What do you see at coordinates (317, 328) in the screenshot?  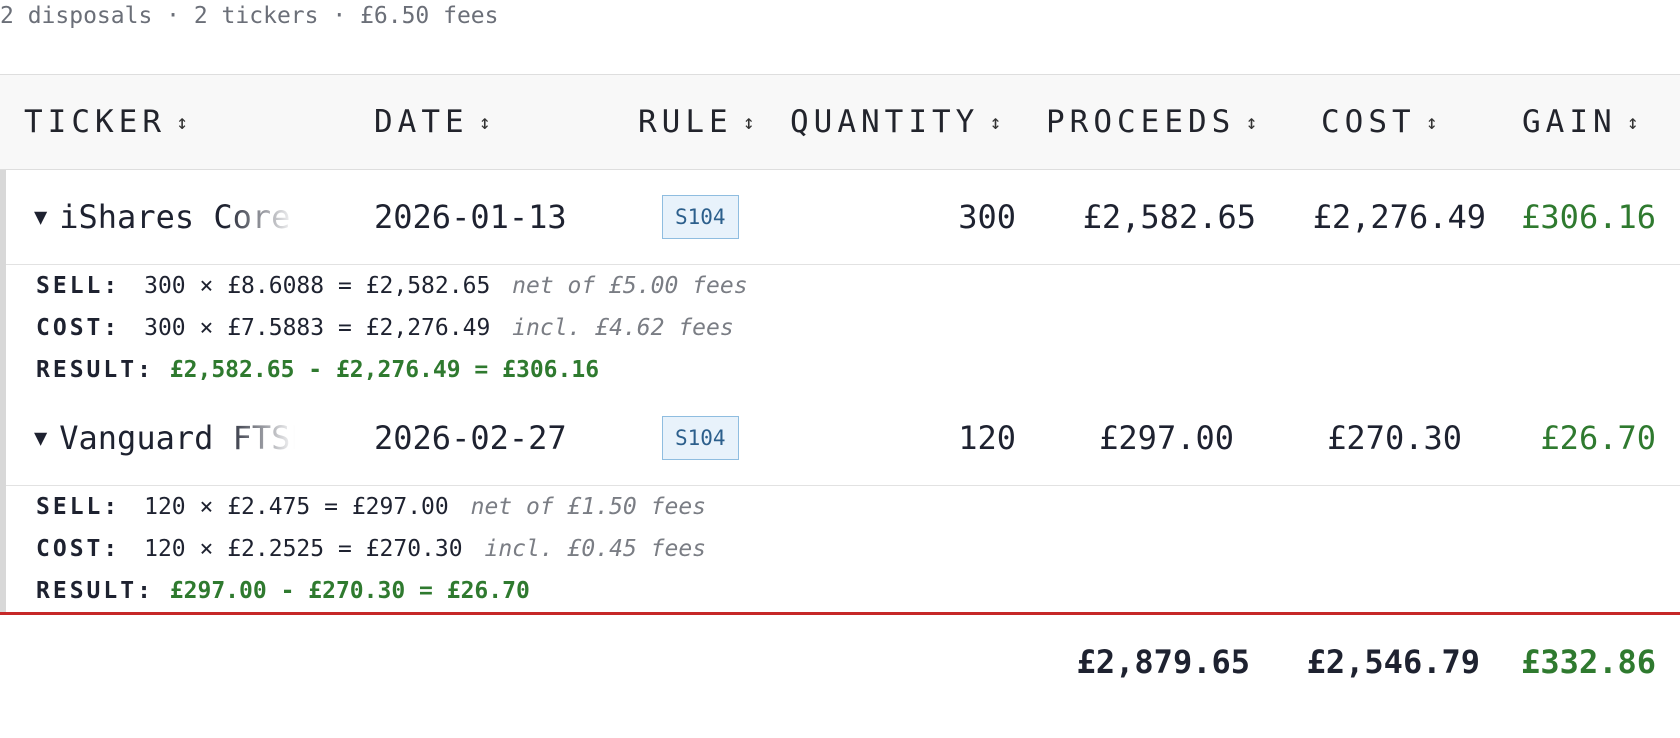 I see `cost-calc: 300 × £7.5883 = £2,276.49` at bounding box center [317, 328].